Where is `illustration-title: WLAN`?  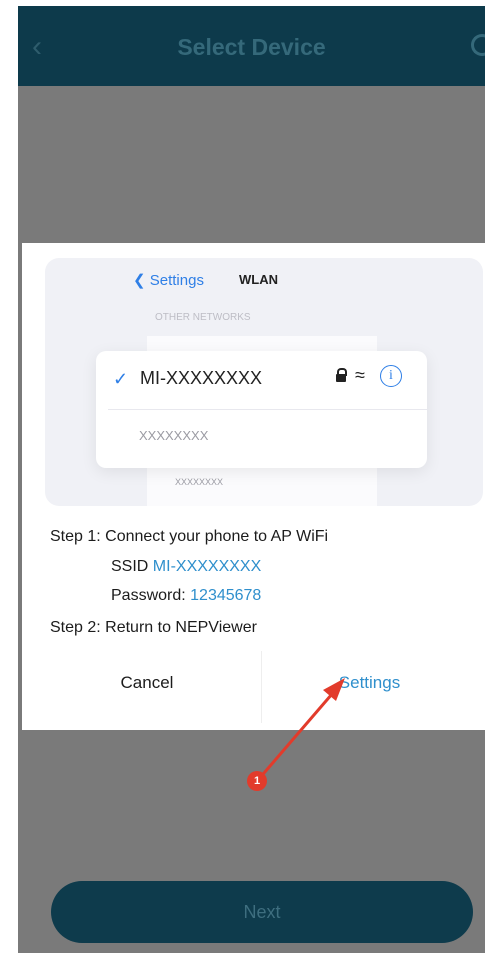
illustration-title: WLAN is located at coordinates (258, 279).